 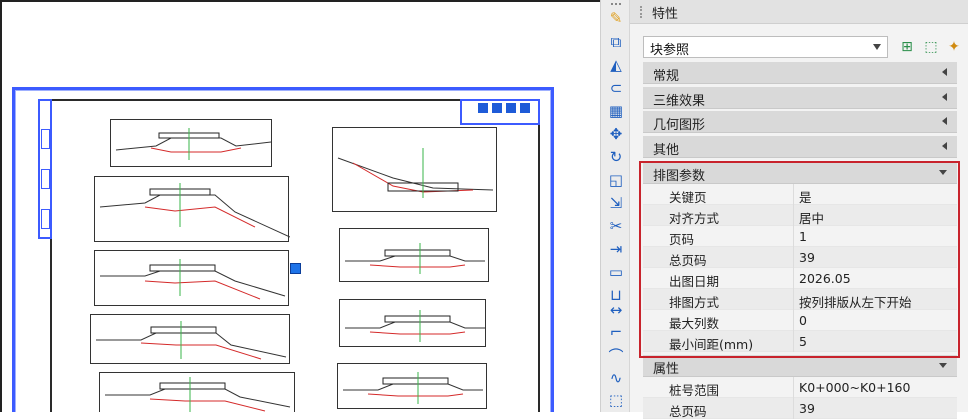 What do you see at coordinates (295, 268) in the screenshot?
I see `block-grip-handle` at bounding box center [295, 268].